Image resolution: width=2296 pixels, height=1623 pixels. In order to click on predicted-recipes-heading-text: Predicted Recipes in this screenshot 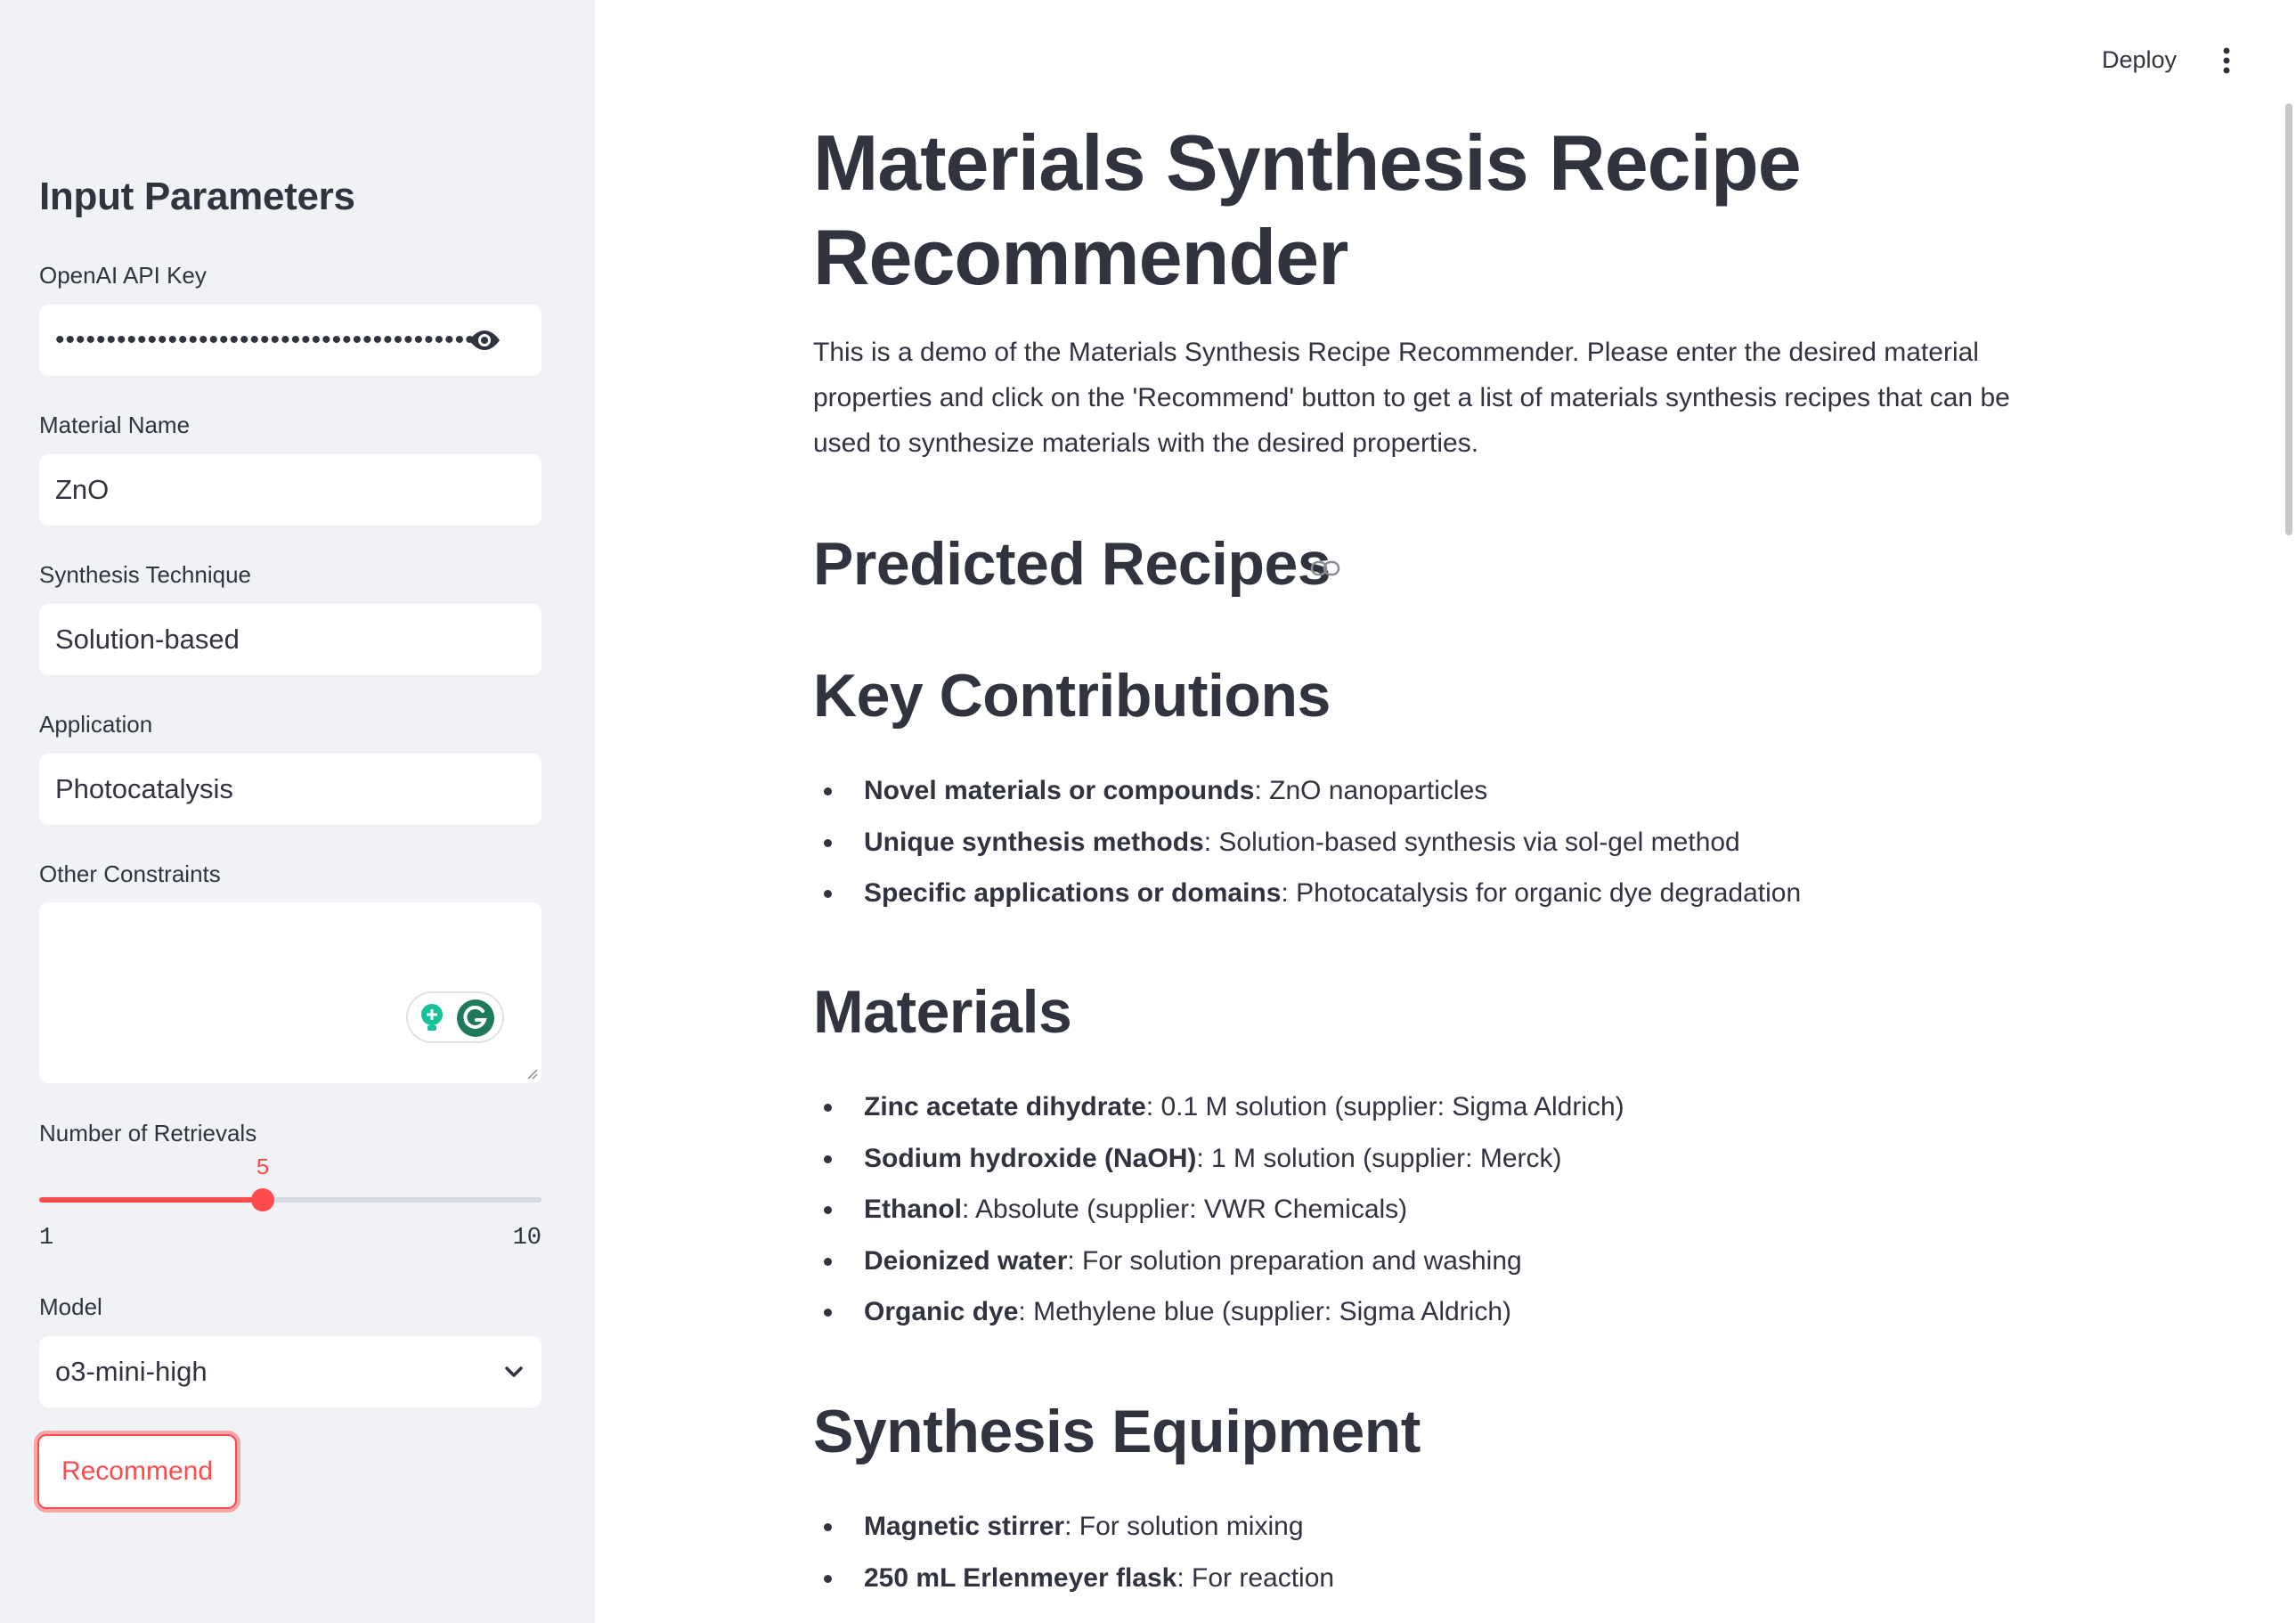, I will do `click(1072, 564)`.